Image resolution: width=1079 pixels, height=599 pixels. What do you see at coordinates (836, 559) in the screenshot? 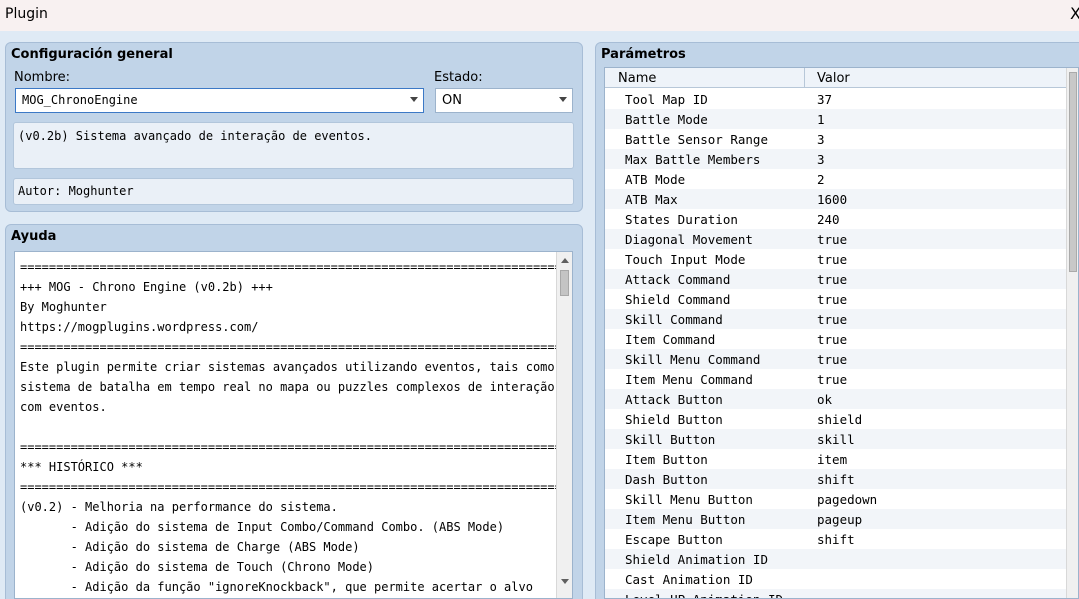
I see `param-row: Shield Animation ID` at bounding box center [836, 559].